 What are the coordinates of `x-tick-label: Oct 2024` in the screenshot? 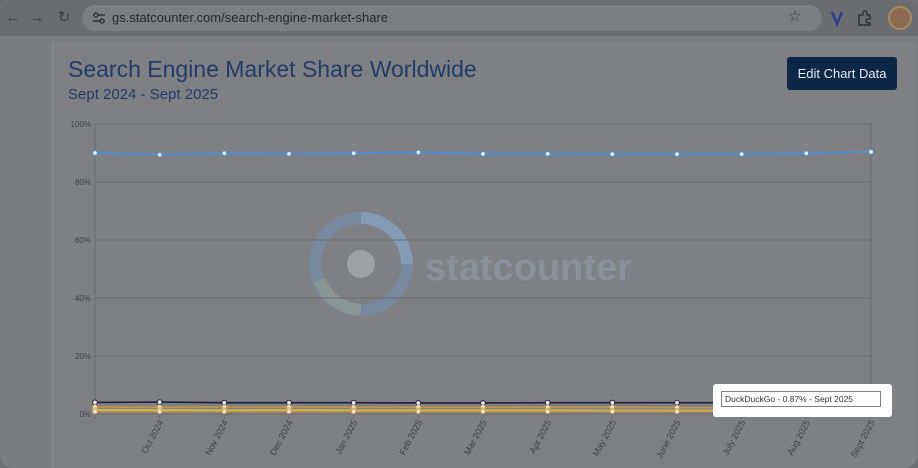 It's located at (152, 436).